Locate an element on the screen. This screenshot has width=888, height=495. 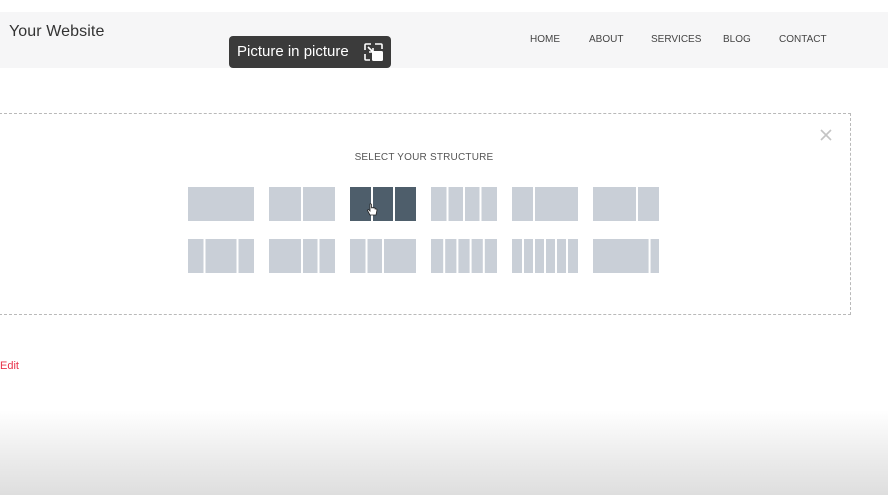
edit-link: Edit is located at coordinates (9, 366).